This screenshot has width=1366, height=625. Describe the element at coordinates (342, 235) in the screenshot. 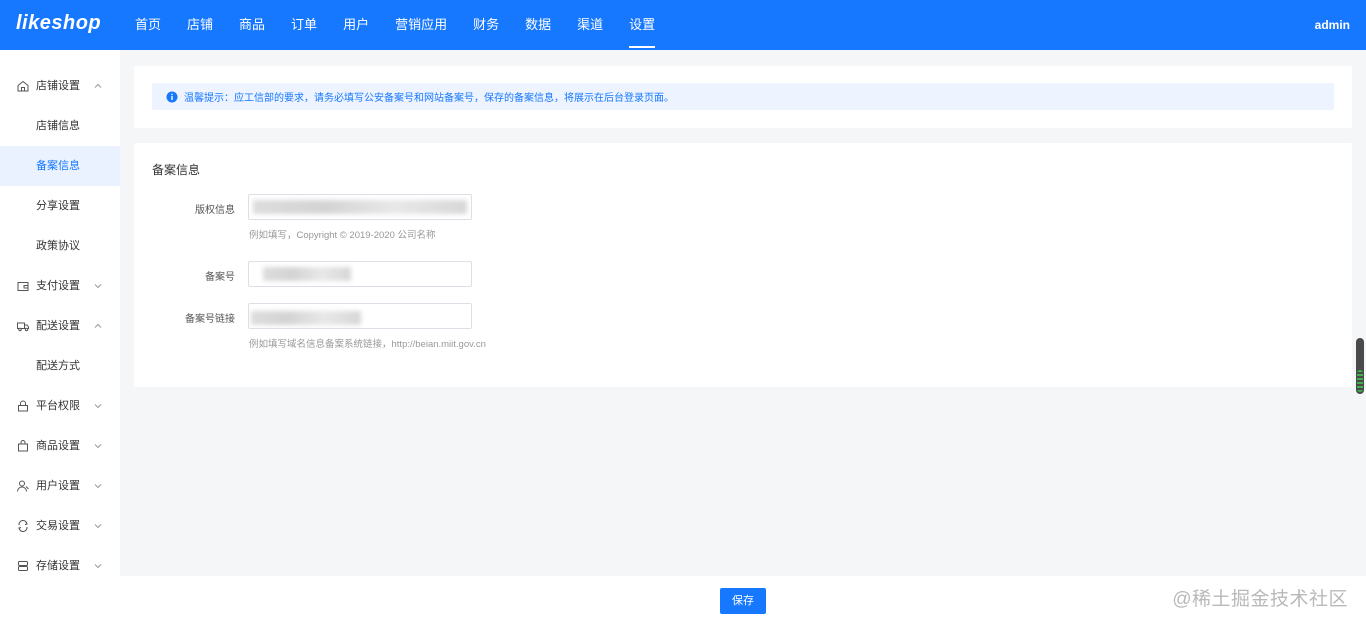

I see `copyright-hint: 例如填写，Copyright © 2019-2020 公司名称` at that location.